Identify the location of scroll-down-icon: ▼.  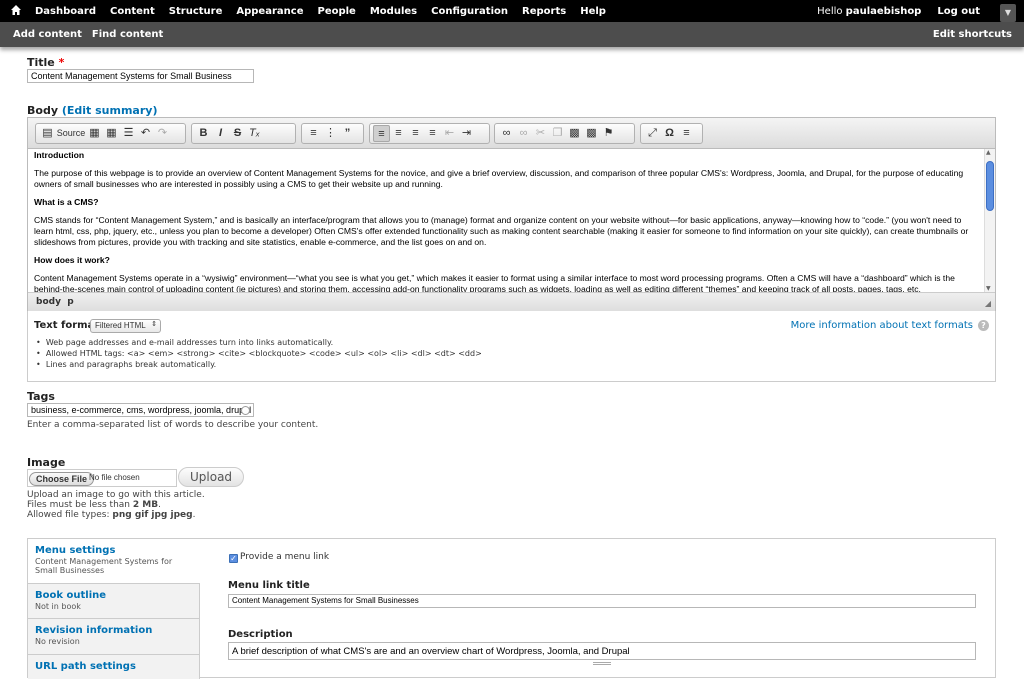
(988, 288).